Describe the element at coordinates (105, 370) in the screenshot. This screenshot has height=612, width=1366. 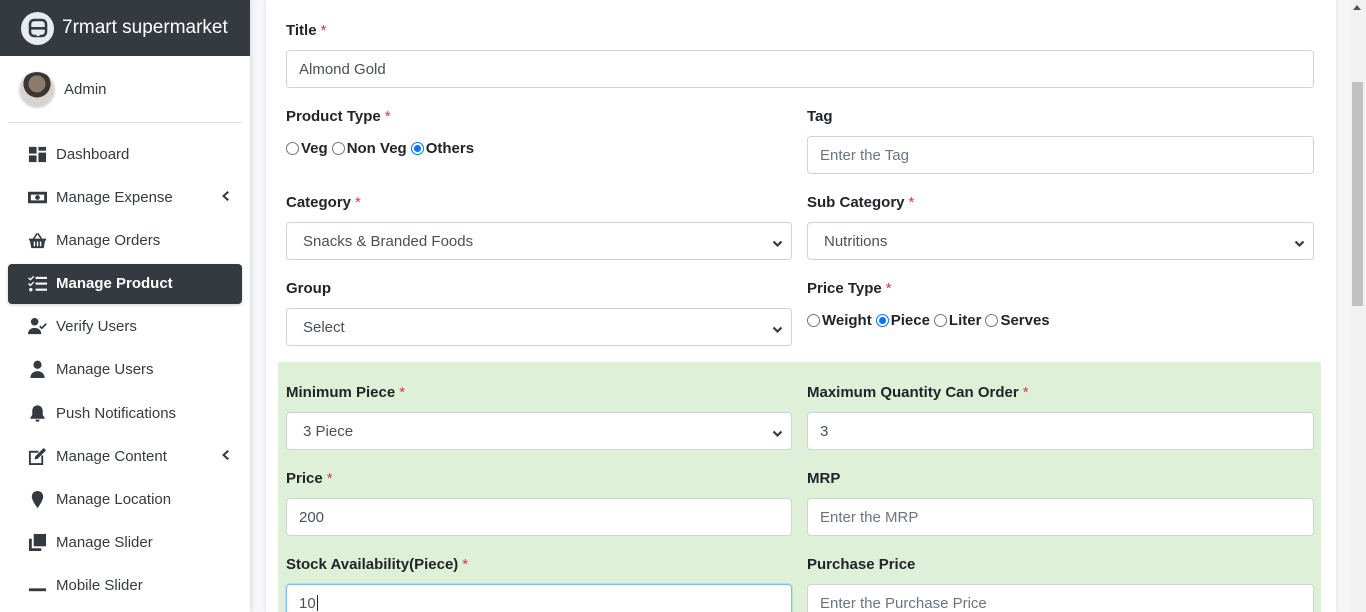
I see `sidebar-item-label: Manage Users` at that location.